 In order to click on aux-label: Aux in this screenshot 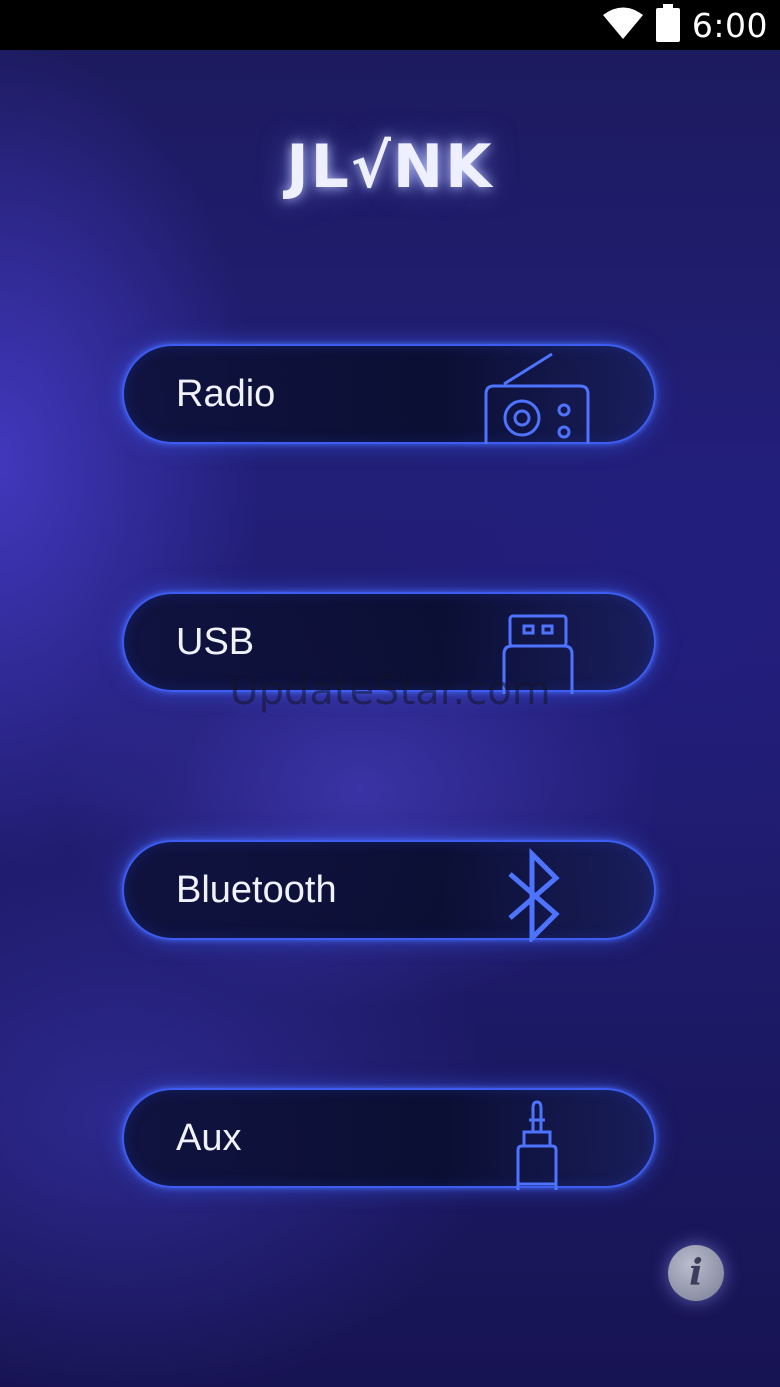, I will do `click(209, 1138)`.